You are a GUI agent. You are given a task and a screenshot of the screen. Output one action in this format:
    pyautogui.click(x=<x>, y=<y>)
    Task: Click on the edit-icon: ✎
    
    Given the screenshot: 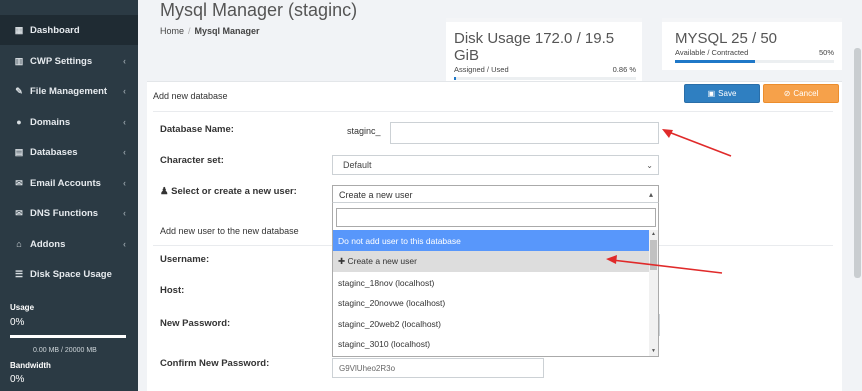 What is the action you would take?
    pyautogui.click(x=19, y=90)
    